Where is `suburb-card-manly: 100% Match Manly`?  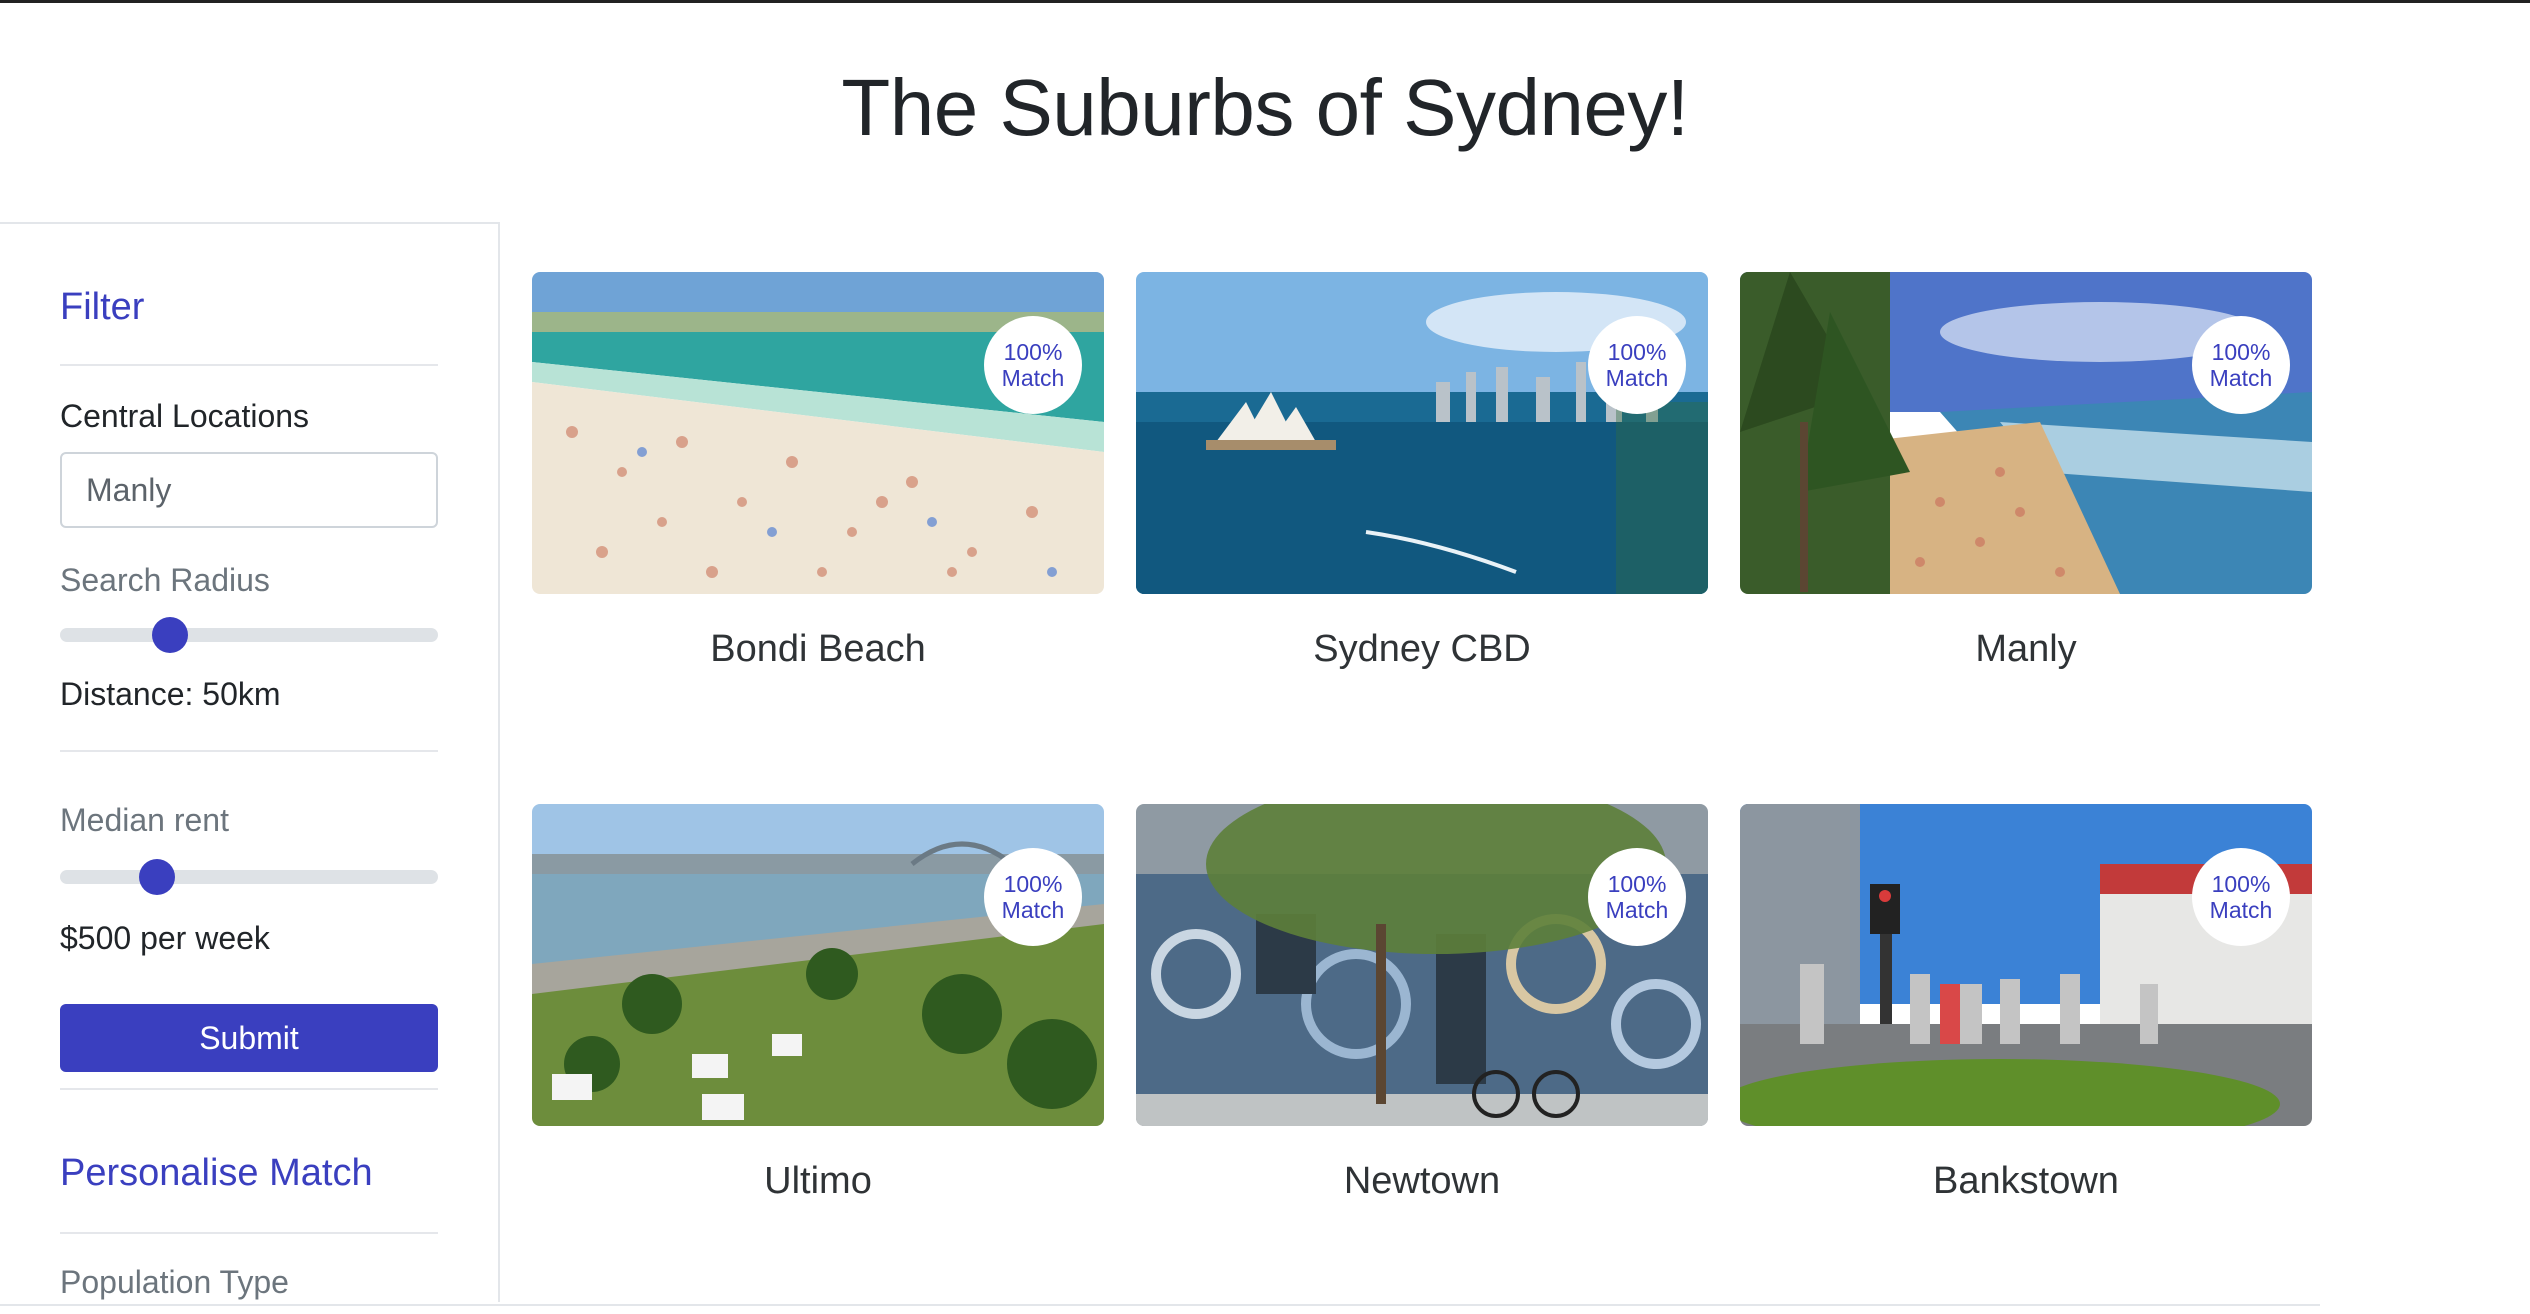
suburb-card-manly: 100% Match Manly is located at coordinates (2026, 471).